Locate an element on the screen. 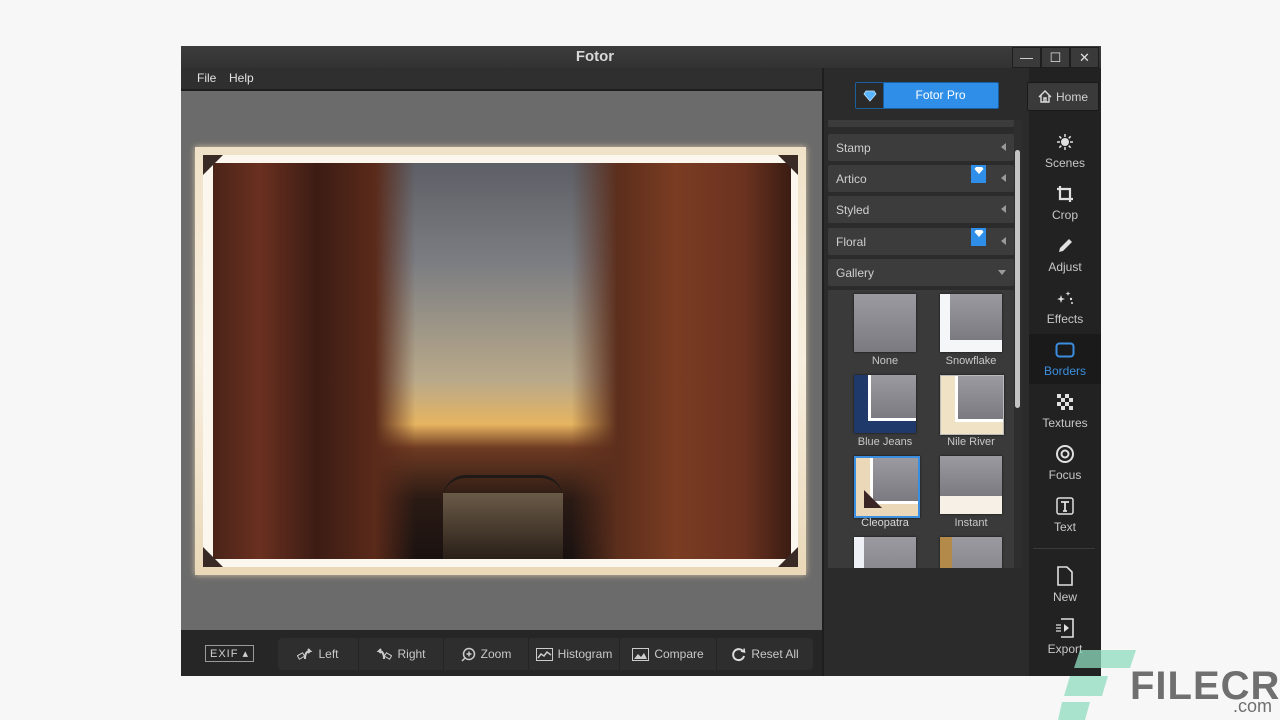  filecr-watermark: FILECR .com is located at coordinates (1168, 685).